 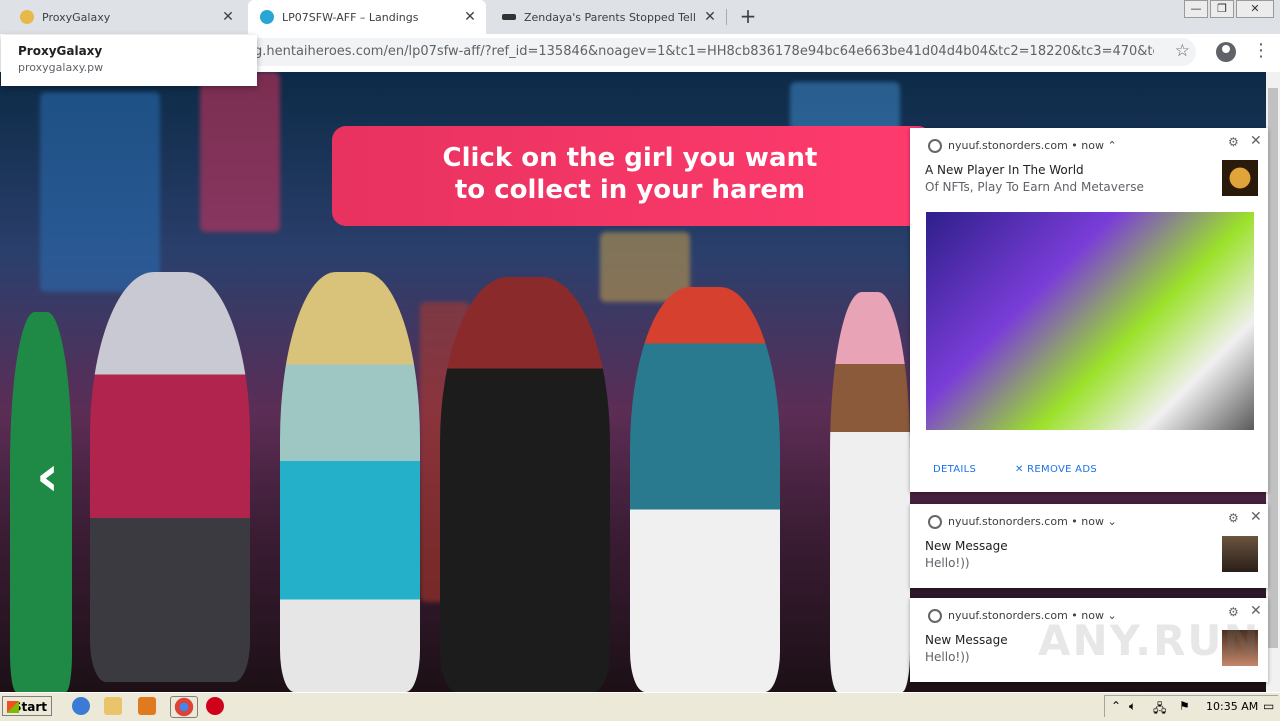 What do you see at coordinates (1111, 521) in the screenshot?
I see `expand-icon: ⌄` at bounding box center [1111, 521].